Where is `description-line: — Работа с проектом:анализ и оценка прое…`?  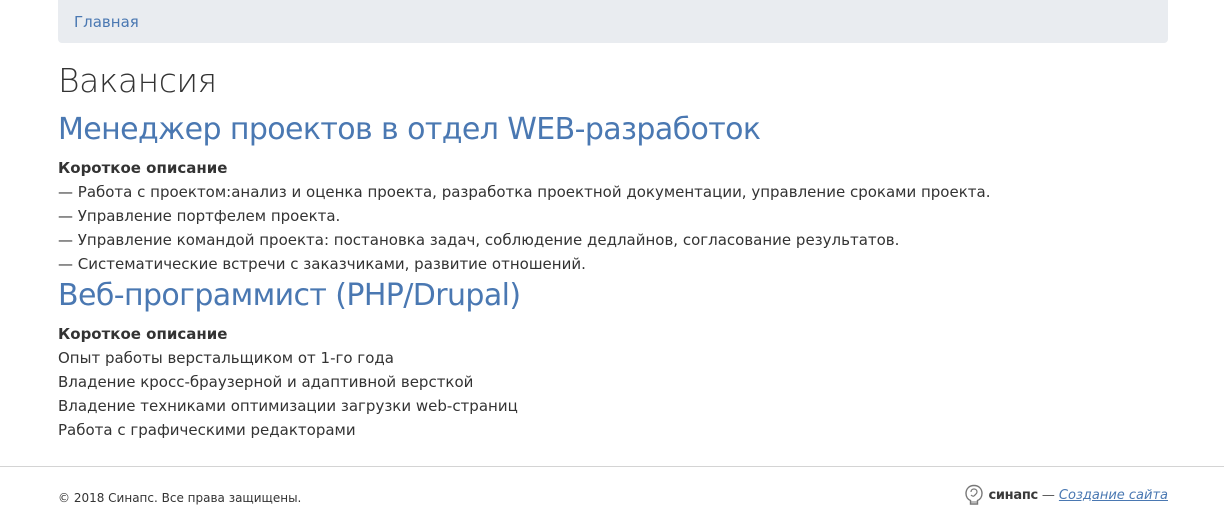 description-line: — Работа с проектом:анализ и оценка прое… is located at coordinates (524, 192).